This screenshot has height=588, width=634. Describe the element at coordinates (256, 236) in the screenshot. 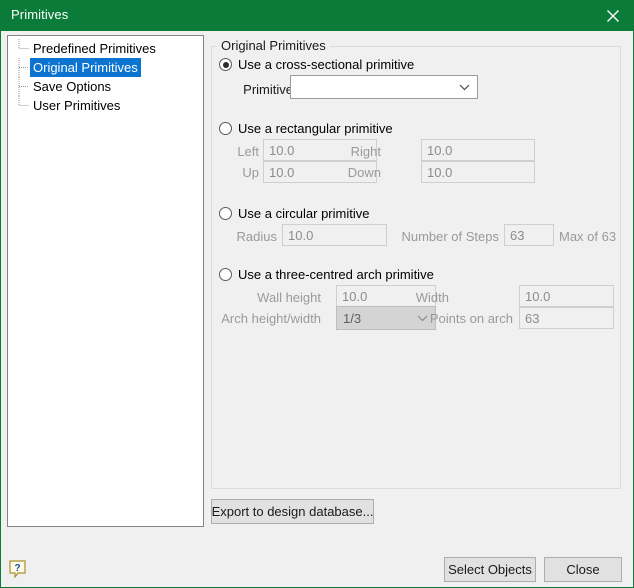

I see `label-radius: Radius` at that location.